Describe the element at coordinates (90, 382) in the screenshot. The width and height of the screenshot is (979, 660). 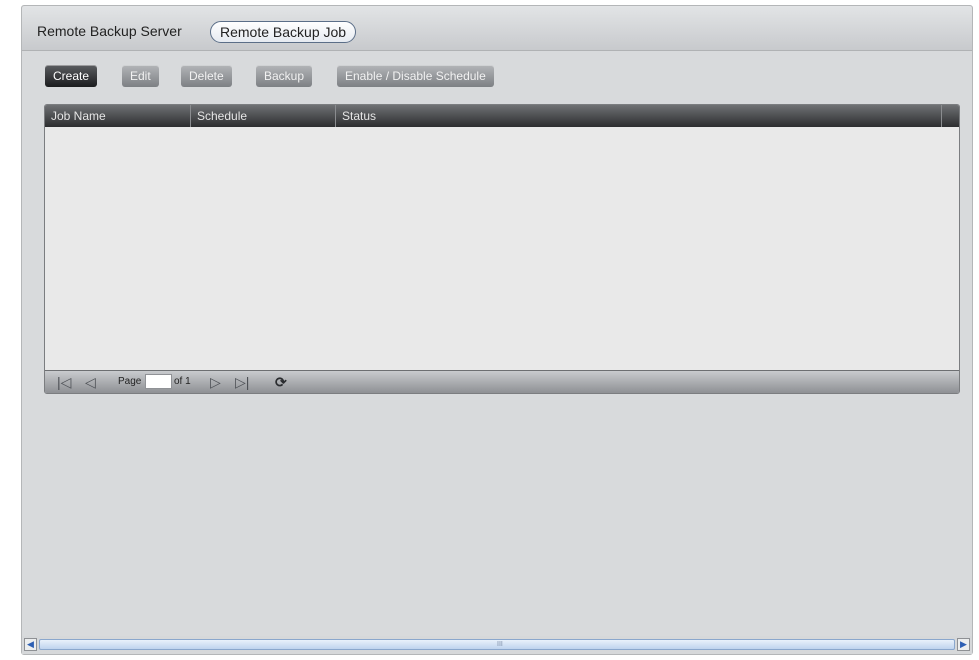
I see `previous-page-icon: ◁` at that location.